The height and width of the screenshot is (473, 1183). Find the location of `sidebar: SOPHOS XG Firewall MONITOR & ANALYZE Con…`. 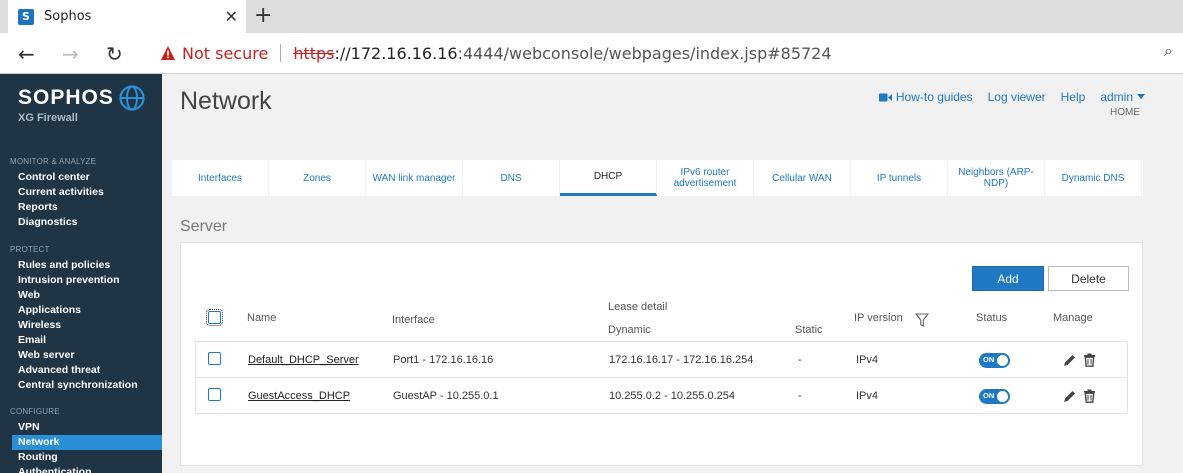

sidebar: SOPHOS XG Firewall MONITOR & ANALYZE Con… is located at coordinates (81, 273).